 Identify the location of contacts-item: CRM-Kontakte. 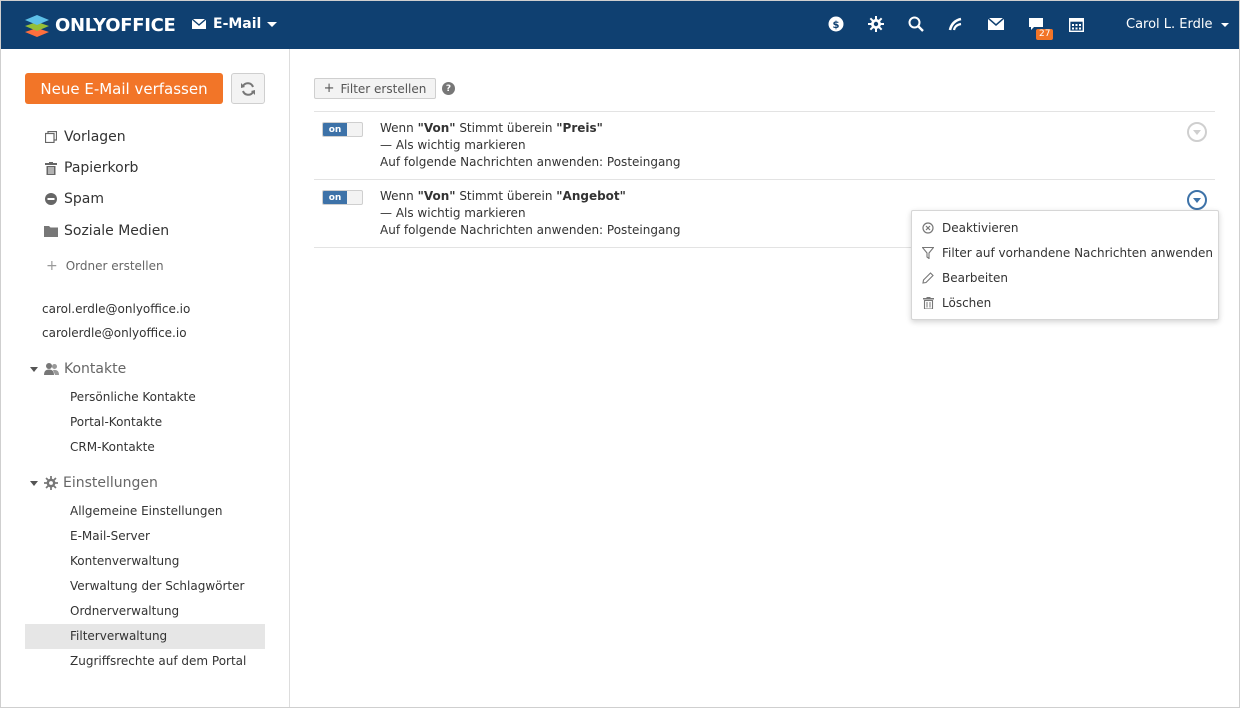
(112, 447).